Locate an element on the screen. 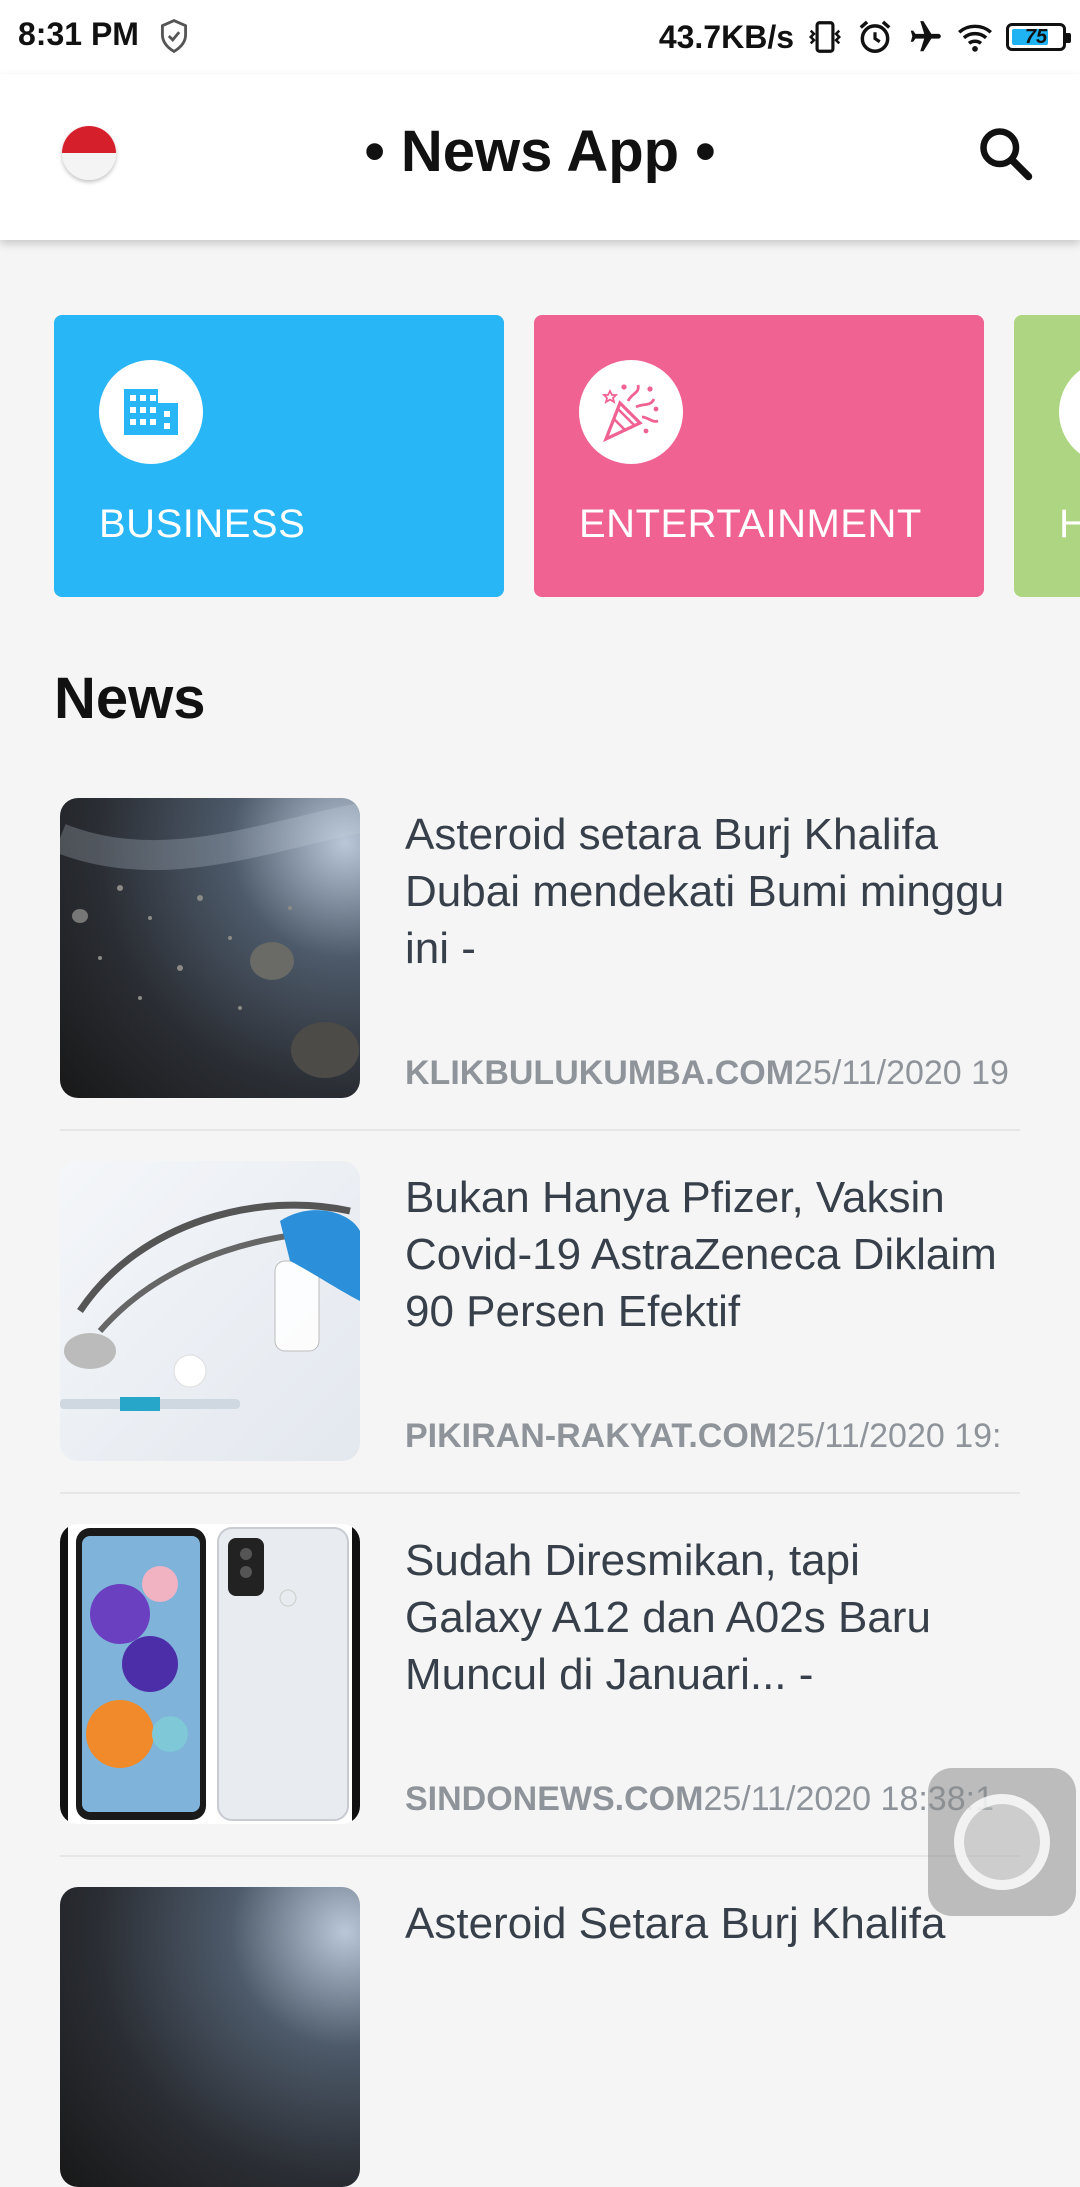 This screenshot has width=1080, height=2187. vibrate-icon is located at coordinates (825, 37).